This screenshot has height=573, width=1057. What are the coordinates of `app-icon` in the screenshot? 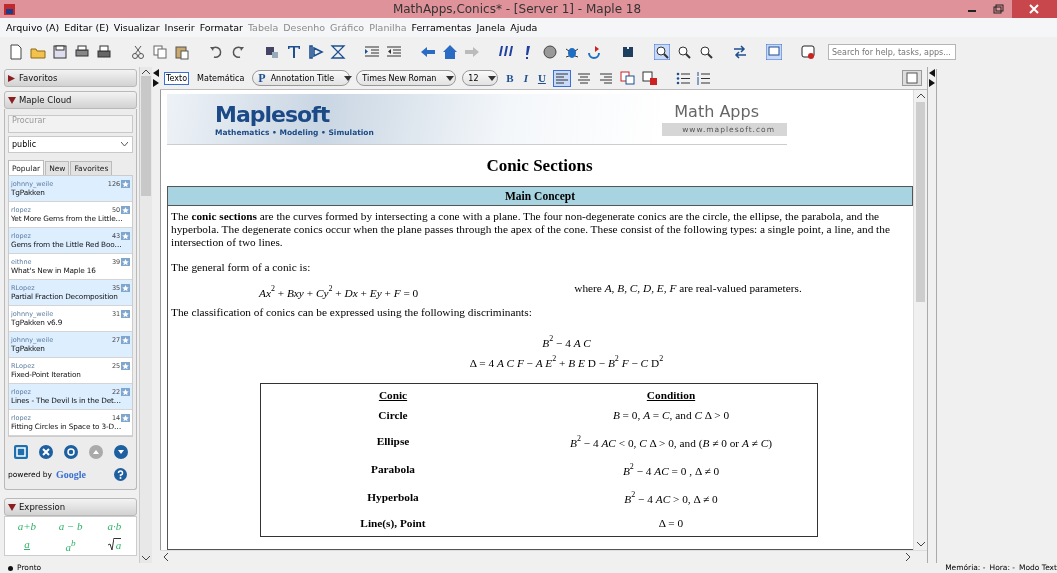 It's located at (9, 9).